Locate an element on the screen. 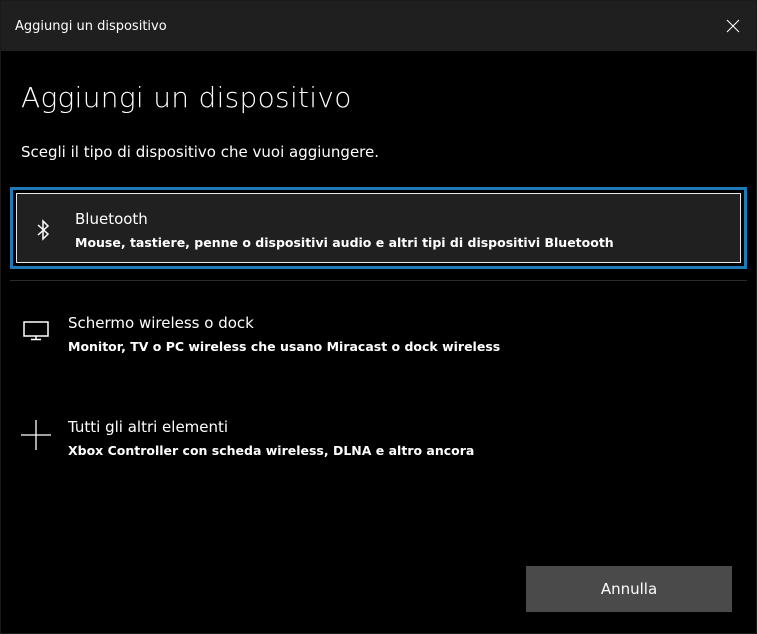 This screenshot has width=757, height=634. bluetooth-icon is located at coordinates (43, 230).